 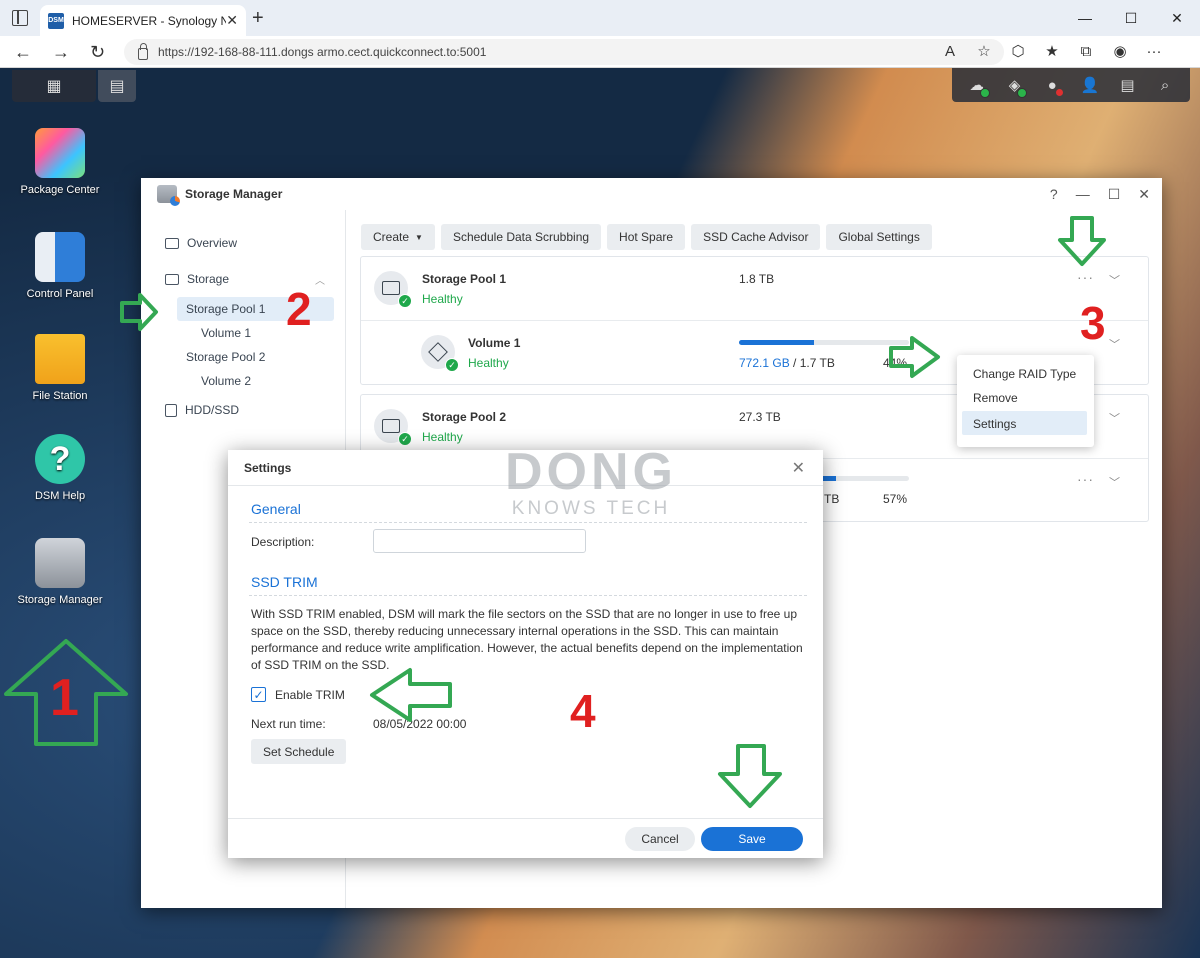 What do you see at coordinates (1054, 194) in the screenshot?
I see `help-button: ?` at bounding box center [1054, 194].